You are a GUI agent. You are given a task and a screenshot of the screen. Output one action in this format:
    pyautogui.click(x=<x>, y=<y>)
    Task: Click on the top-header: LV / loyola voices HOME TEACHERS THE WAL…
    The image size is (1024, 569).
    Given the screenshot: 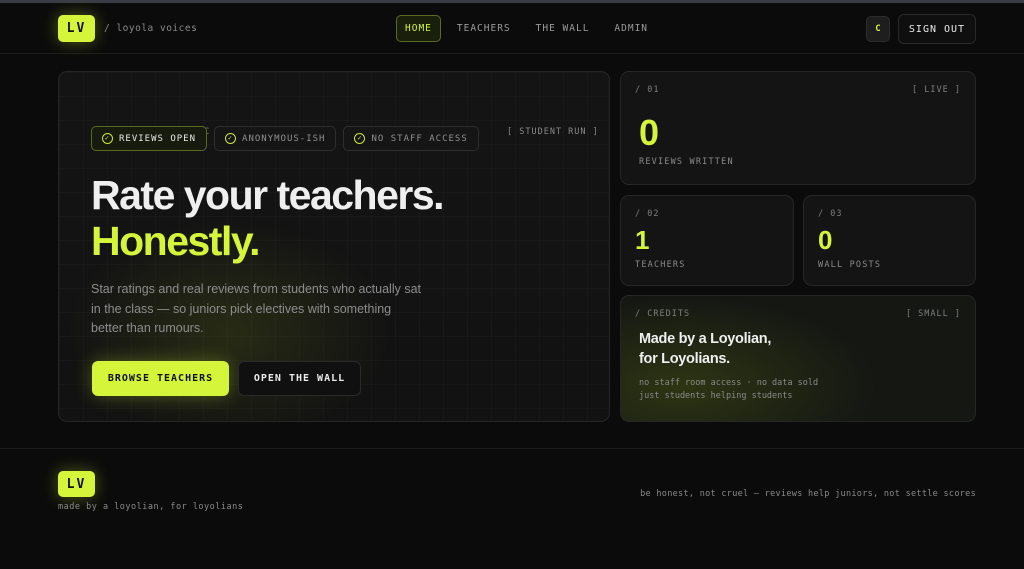 What is the action you would take?
    pyautogui.click(x=512, y=28)
    